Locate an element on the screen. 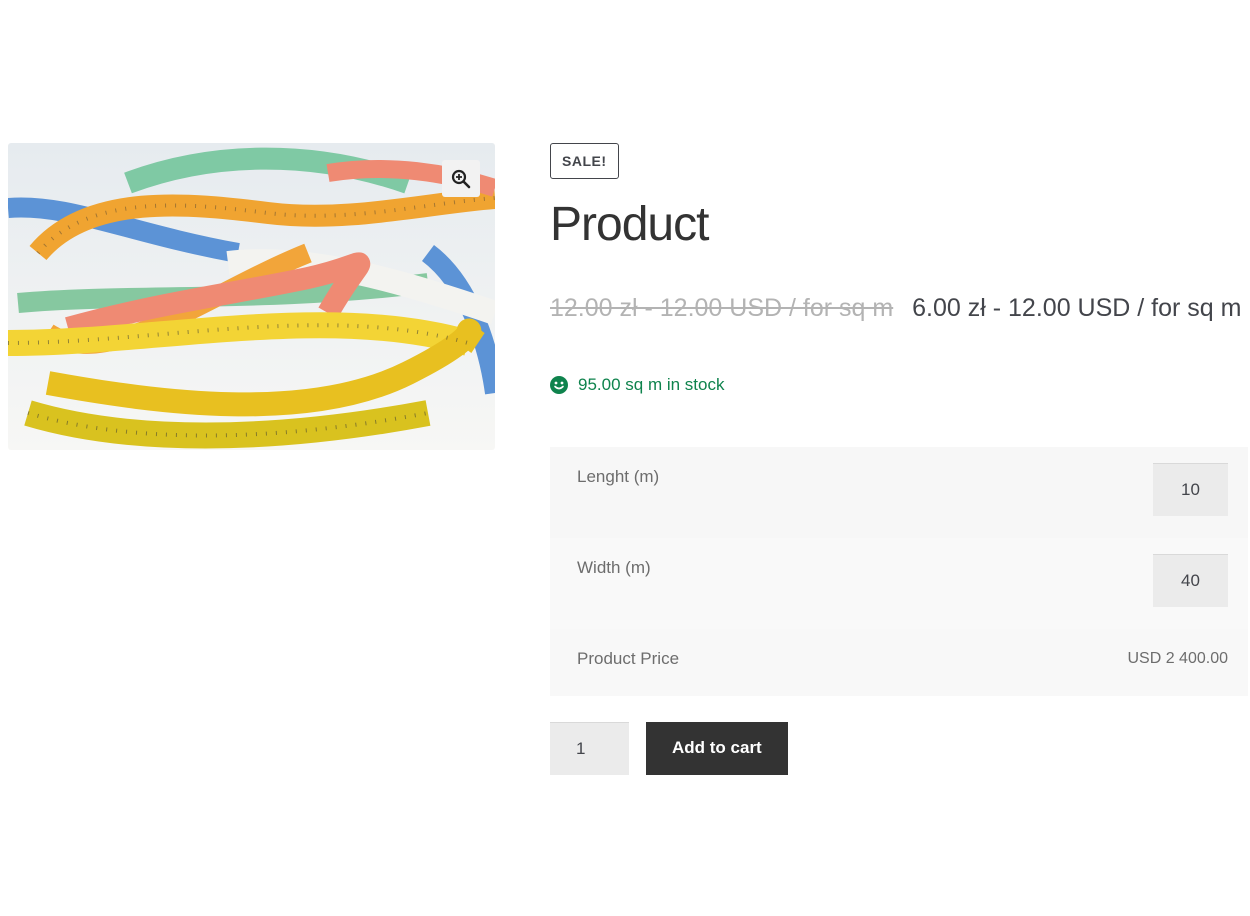 Image resolution: width=1250 pixels, height=916 pixels. product-price-value: USD 2 400.00 is located at coordinates (1177, 658).